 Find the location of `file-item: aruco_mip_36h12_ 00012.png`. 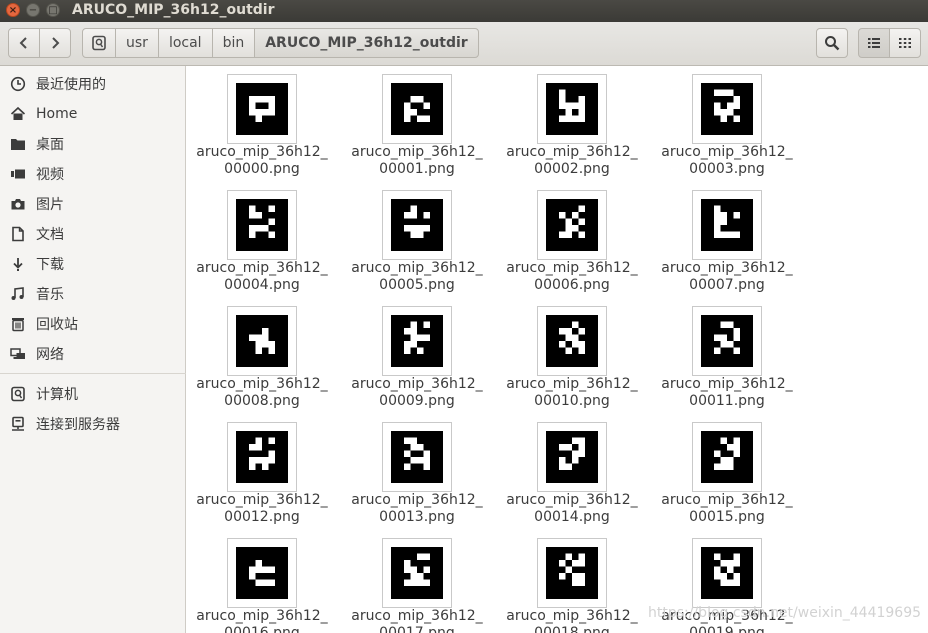

file-item: aruco_mip_36h12_ 00012.png is located at coordinates (262, 472).